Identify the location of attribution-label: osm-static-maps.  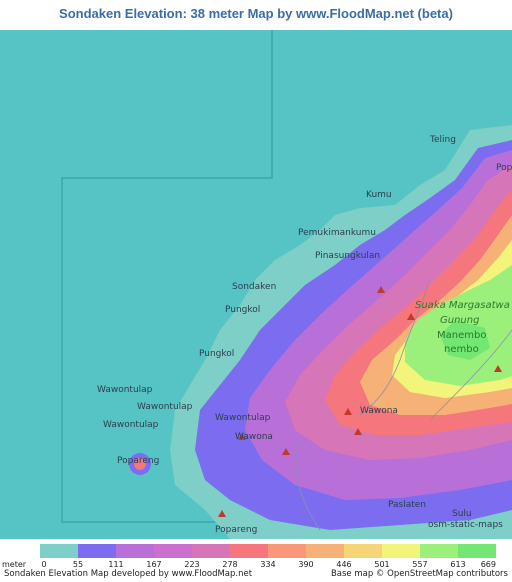
(465, 525).